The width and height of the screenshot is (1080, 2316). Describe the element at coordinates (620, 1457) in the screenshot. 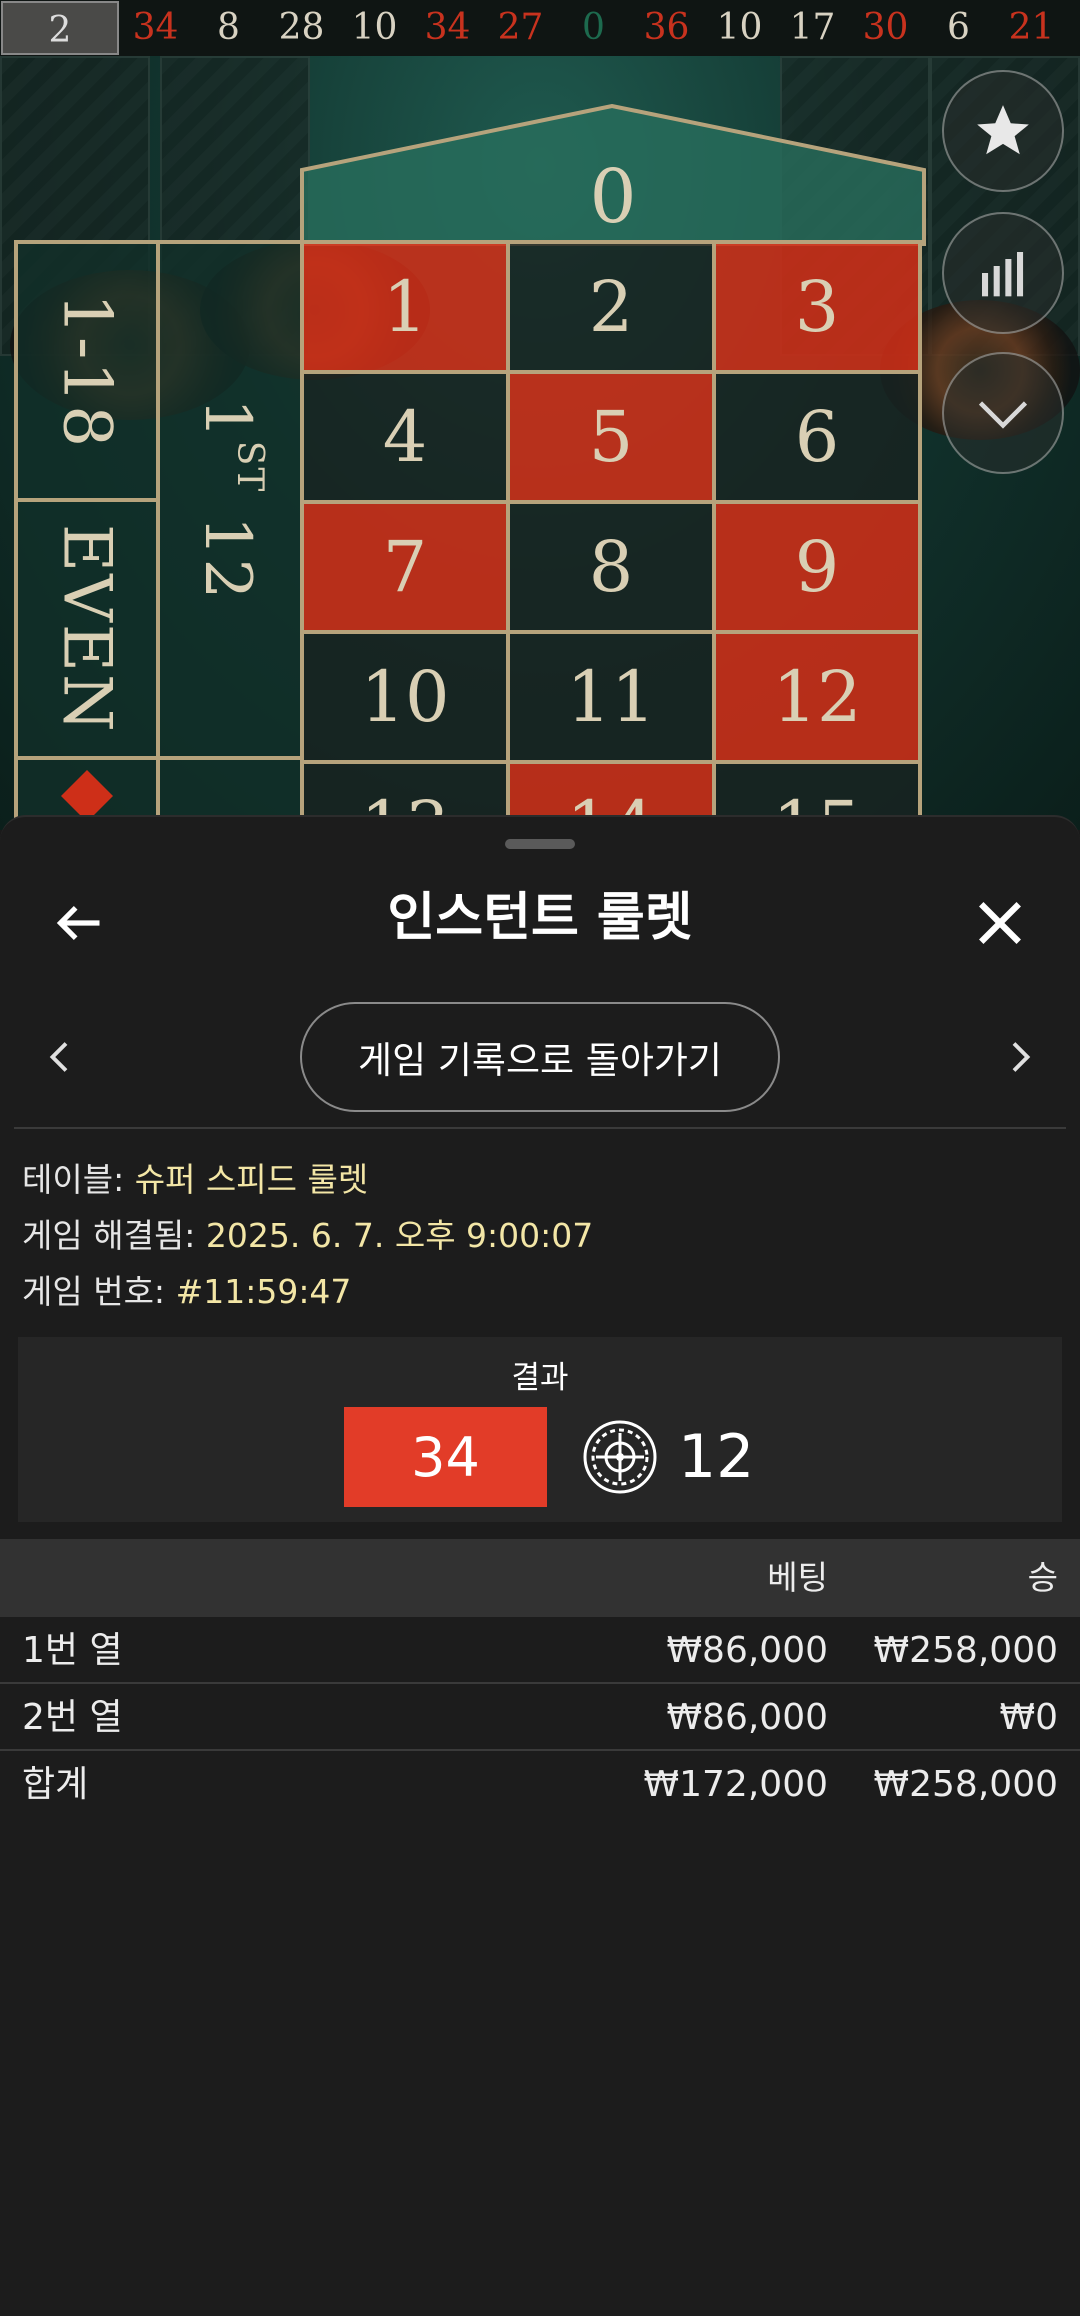

I see `roulette-wheel-icon` at that location.